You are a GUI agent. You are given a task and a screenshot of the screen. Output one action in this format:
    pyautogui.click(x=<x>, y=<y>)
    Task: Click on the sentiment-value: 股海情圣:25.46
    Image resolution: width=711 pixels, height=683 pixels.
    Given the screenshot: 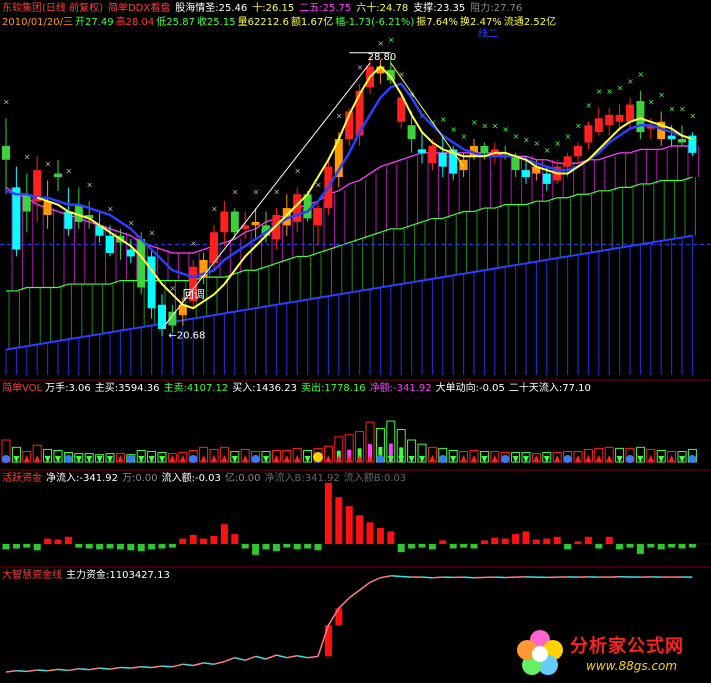 What is the action you would take?
    pyautogui.click(x=211, y=8)
    